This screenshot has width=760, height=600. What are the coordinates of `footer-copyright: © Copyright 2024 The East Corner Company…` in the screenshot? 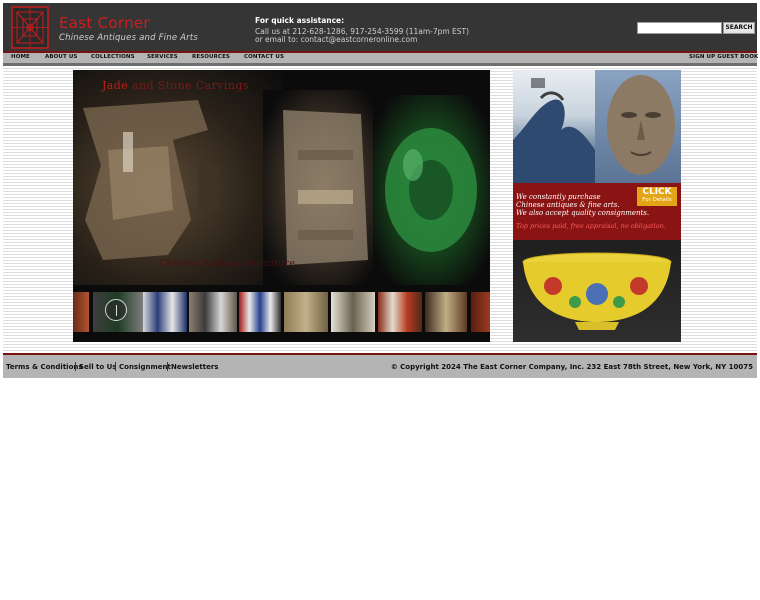 It's located at (571, 367).